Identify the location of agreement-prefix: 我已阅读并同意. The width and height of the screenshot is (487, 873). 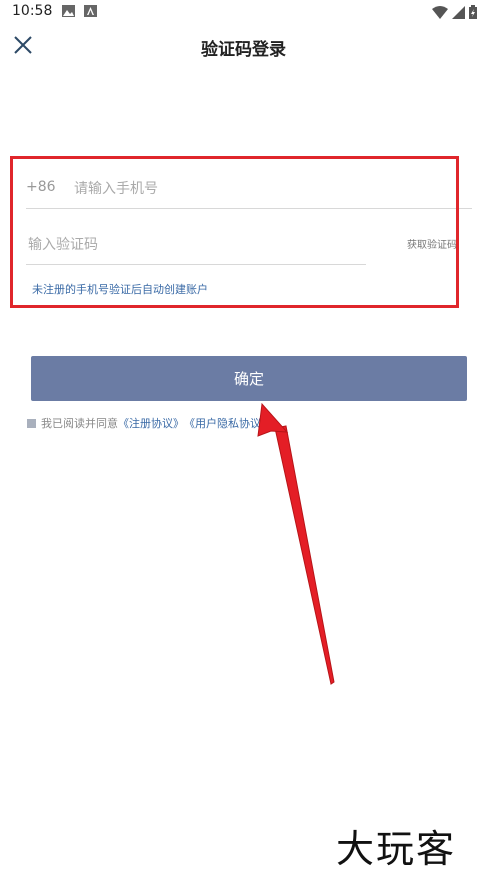
(79, 423).